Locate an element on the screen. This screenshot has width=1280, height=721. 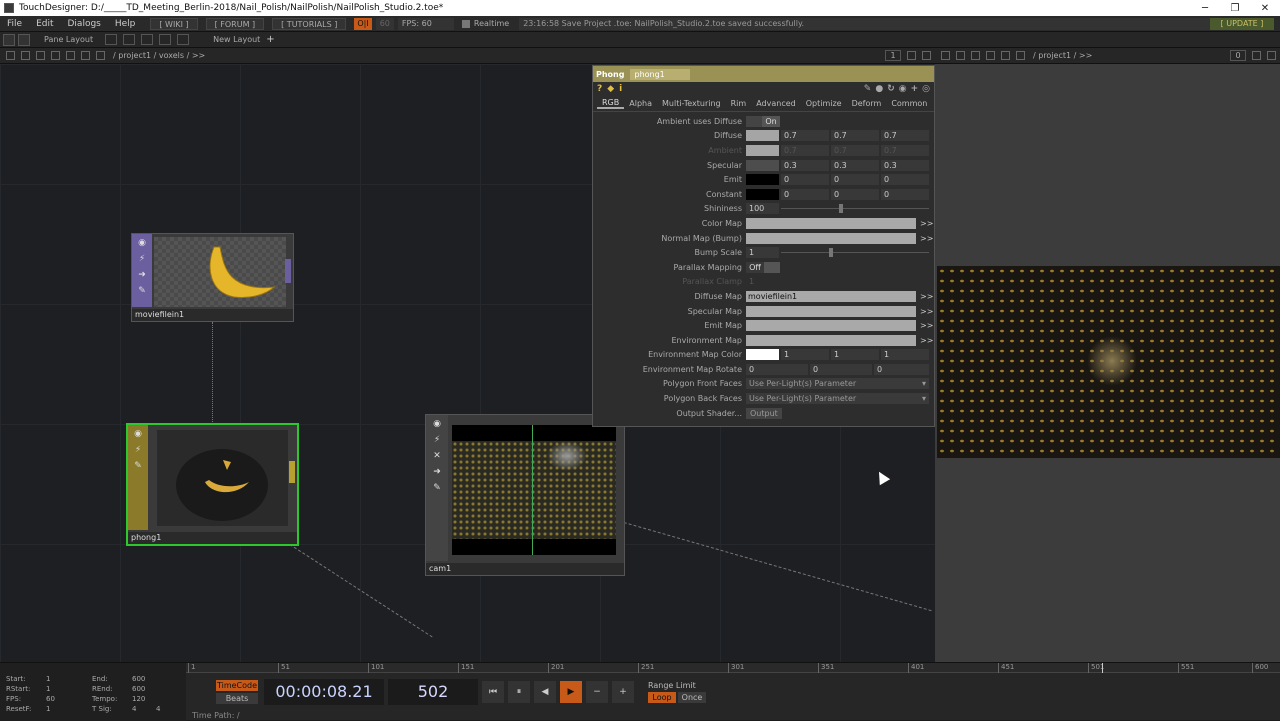
playhead-marker is located at coordinates (1102, 668).